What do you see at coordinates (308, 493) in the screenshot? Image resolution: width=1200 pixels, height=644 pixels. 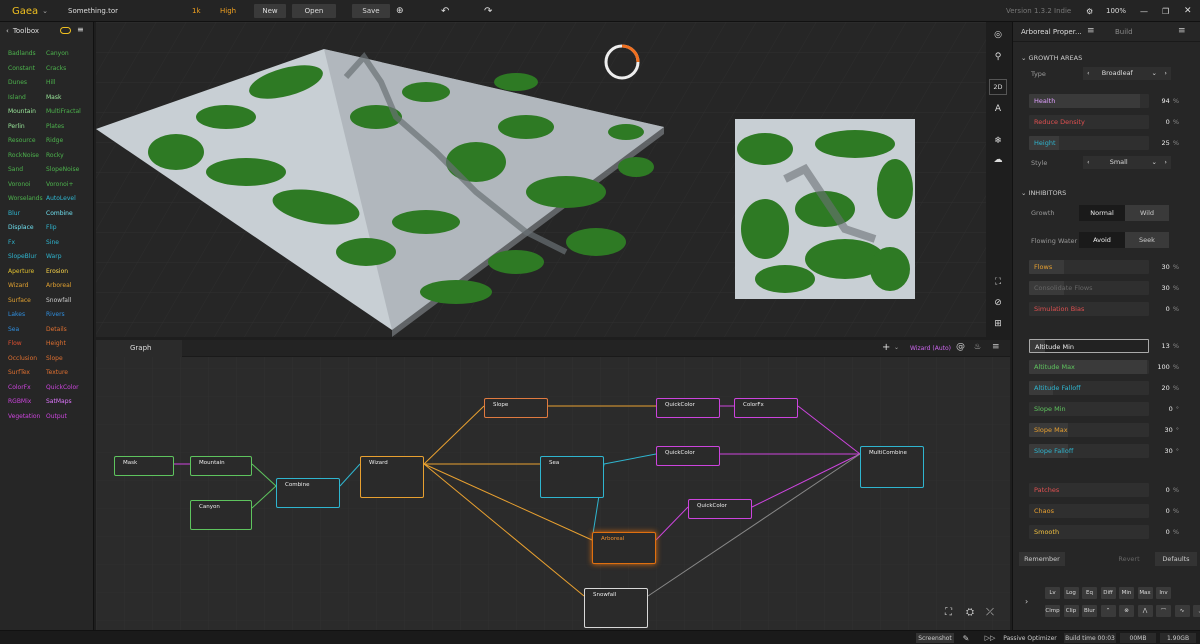 I see `node-combine: Combine` at bounding box center [308, 493].